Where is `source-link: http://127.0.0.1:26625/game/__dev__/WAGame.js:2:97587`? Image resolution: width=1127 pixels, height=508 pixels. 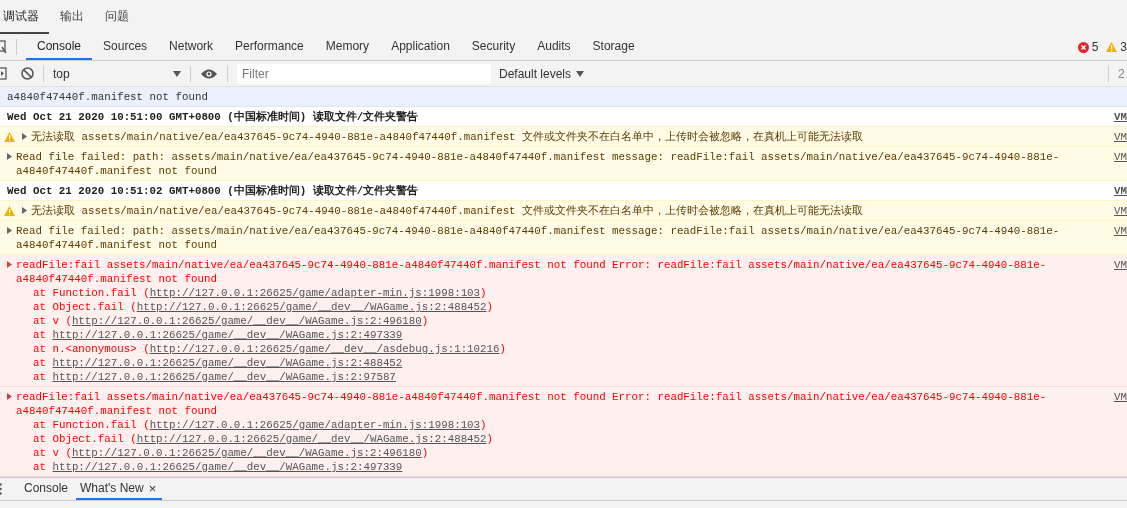 source-link: http://127.0.0.1:26625/game/__dev__/WAGame.js:2:97587 is located at coordinates (224, 377).